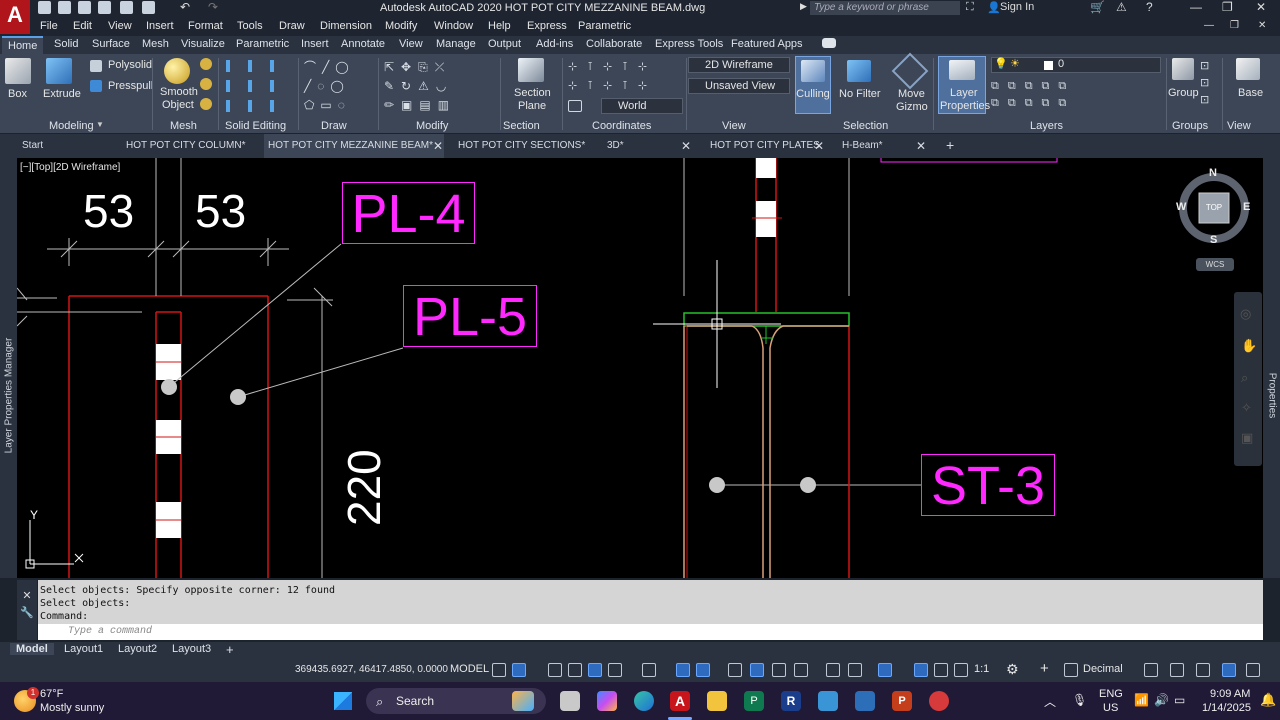 The height and width of the screenshot is (720, 1280). What do you see at coordinates (1179, 700) in the screenshot?
I see `battery-icon: ▭` at bounding box center [1179, 700].